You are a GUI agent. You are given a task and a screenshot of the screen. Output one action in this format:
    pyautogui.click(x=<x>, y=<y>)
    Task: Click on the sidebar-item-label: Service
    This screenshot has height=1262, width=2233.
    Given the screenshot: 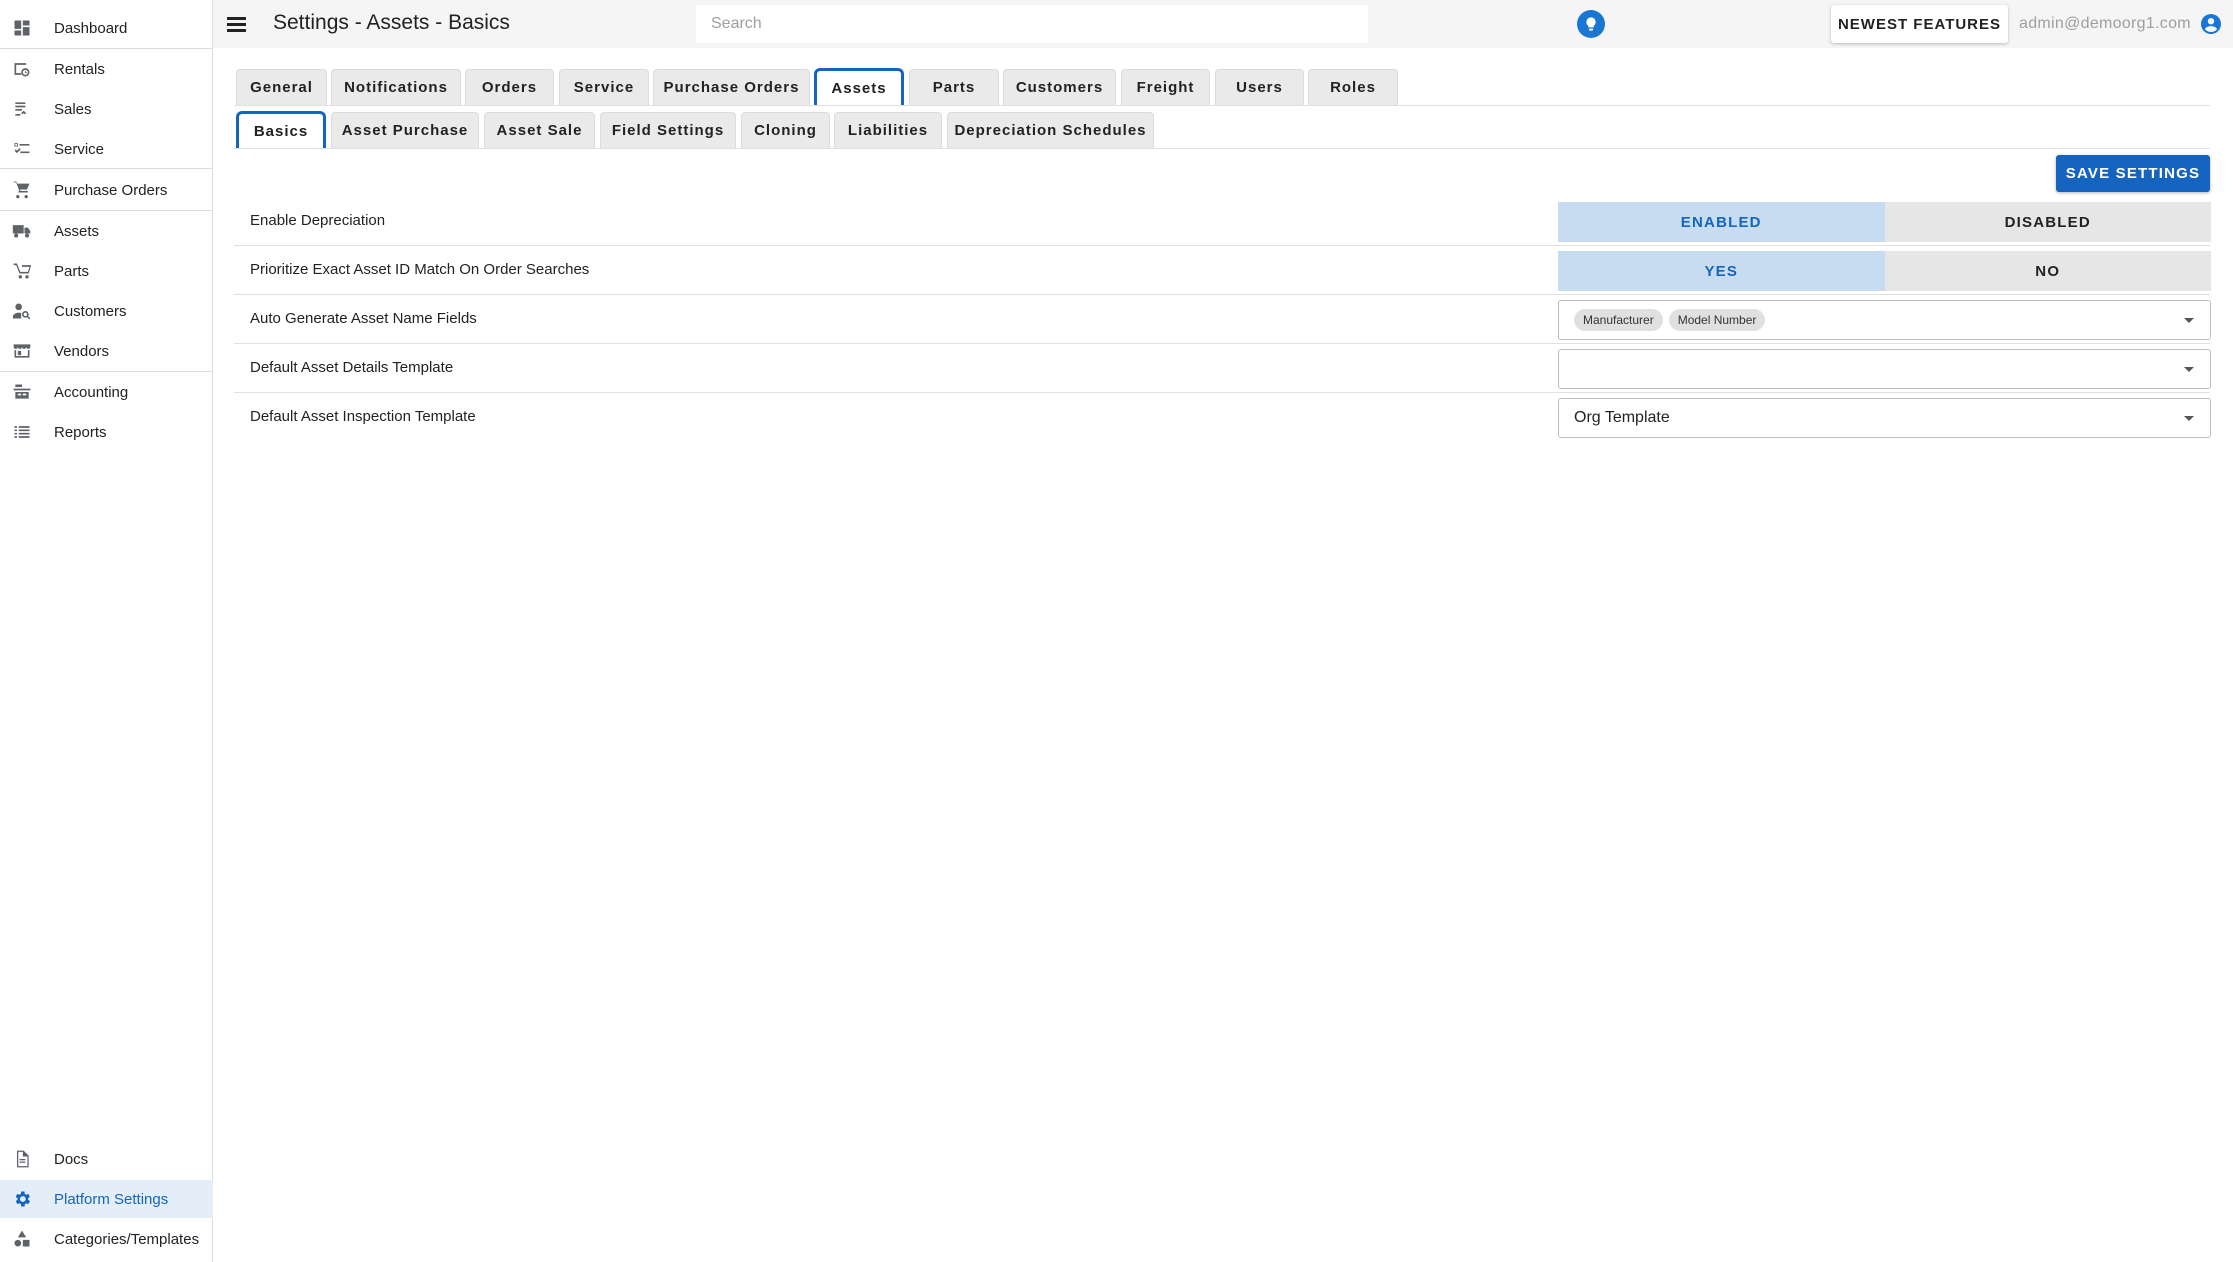 What is the action you would take?
    pyautogui.click(x=79, y=149)
    